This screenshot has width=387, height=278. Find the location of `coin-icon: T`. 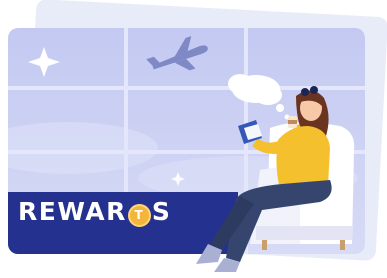

coin-icon: T is located at coordinates (139, 215).